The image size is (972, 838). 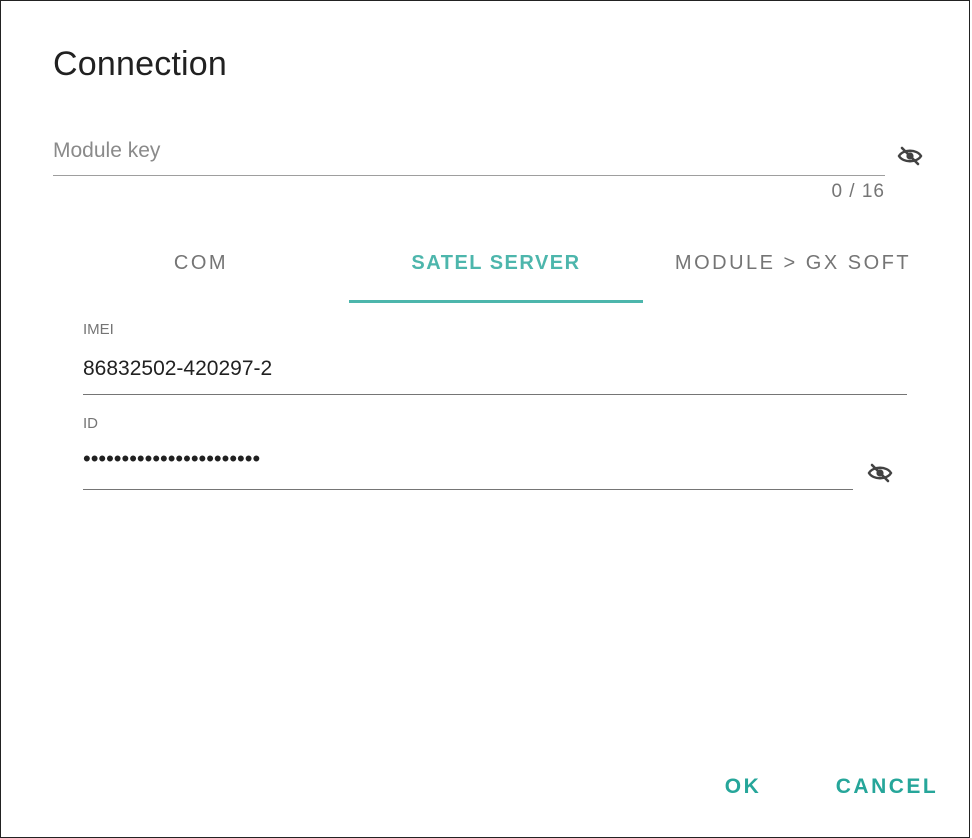 I want to click on imei-label: IMEI, so click(x=98, y=329).